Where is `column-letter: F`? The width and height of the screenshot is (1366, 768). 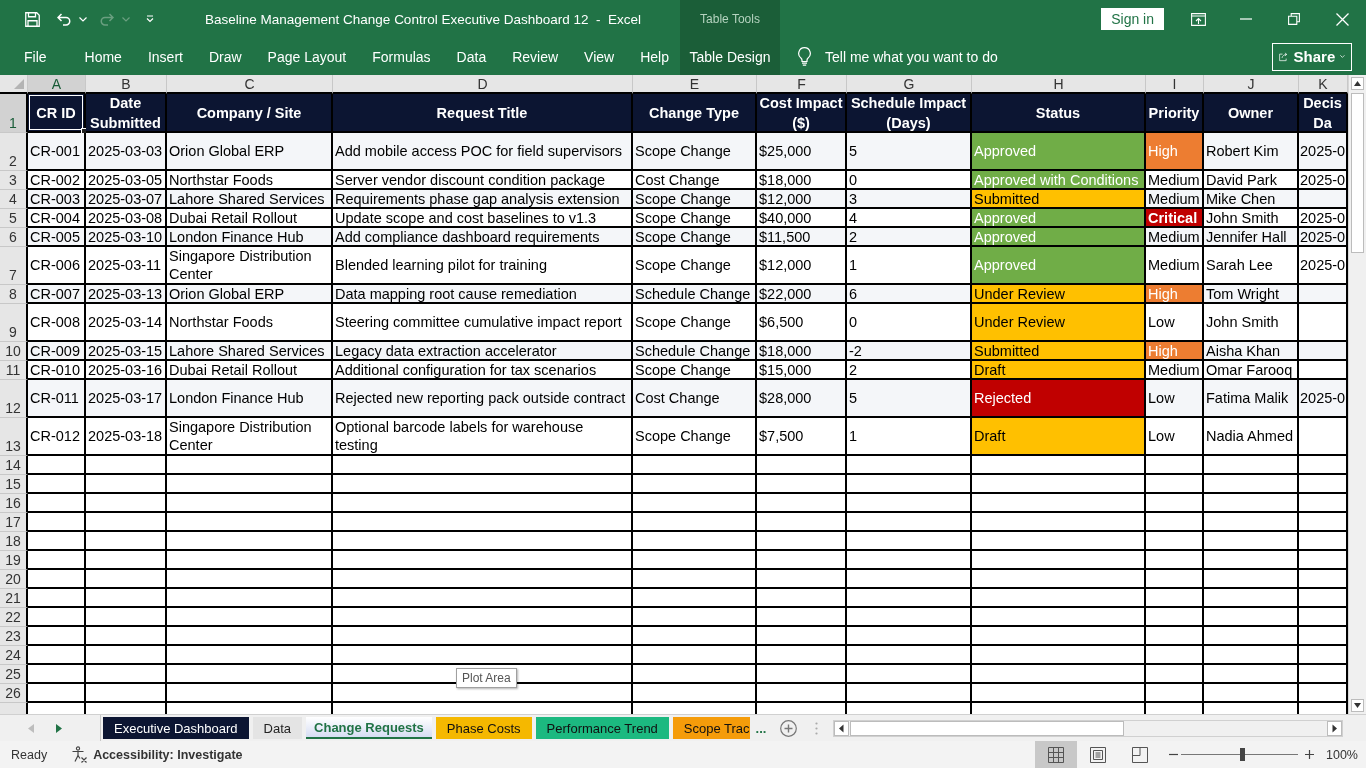
column-letter: F is located at coordinates (802, 84).